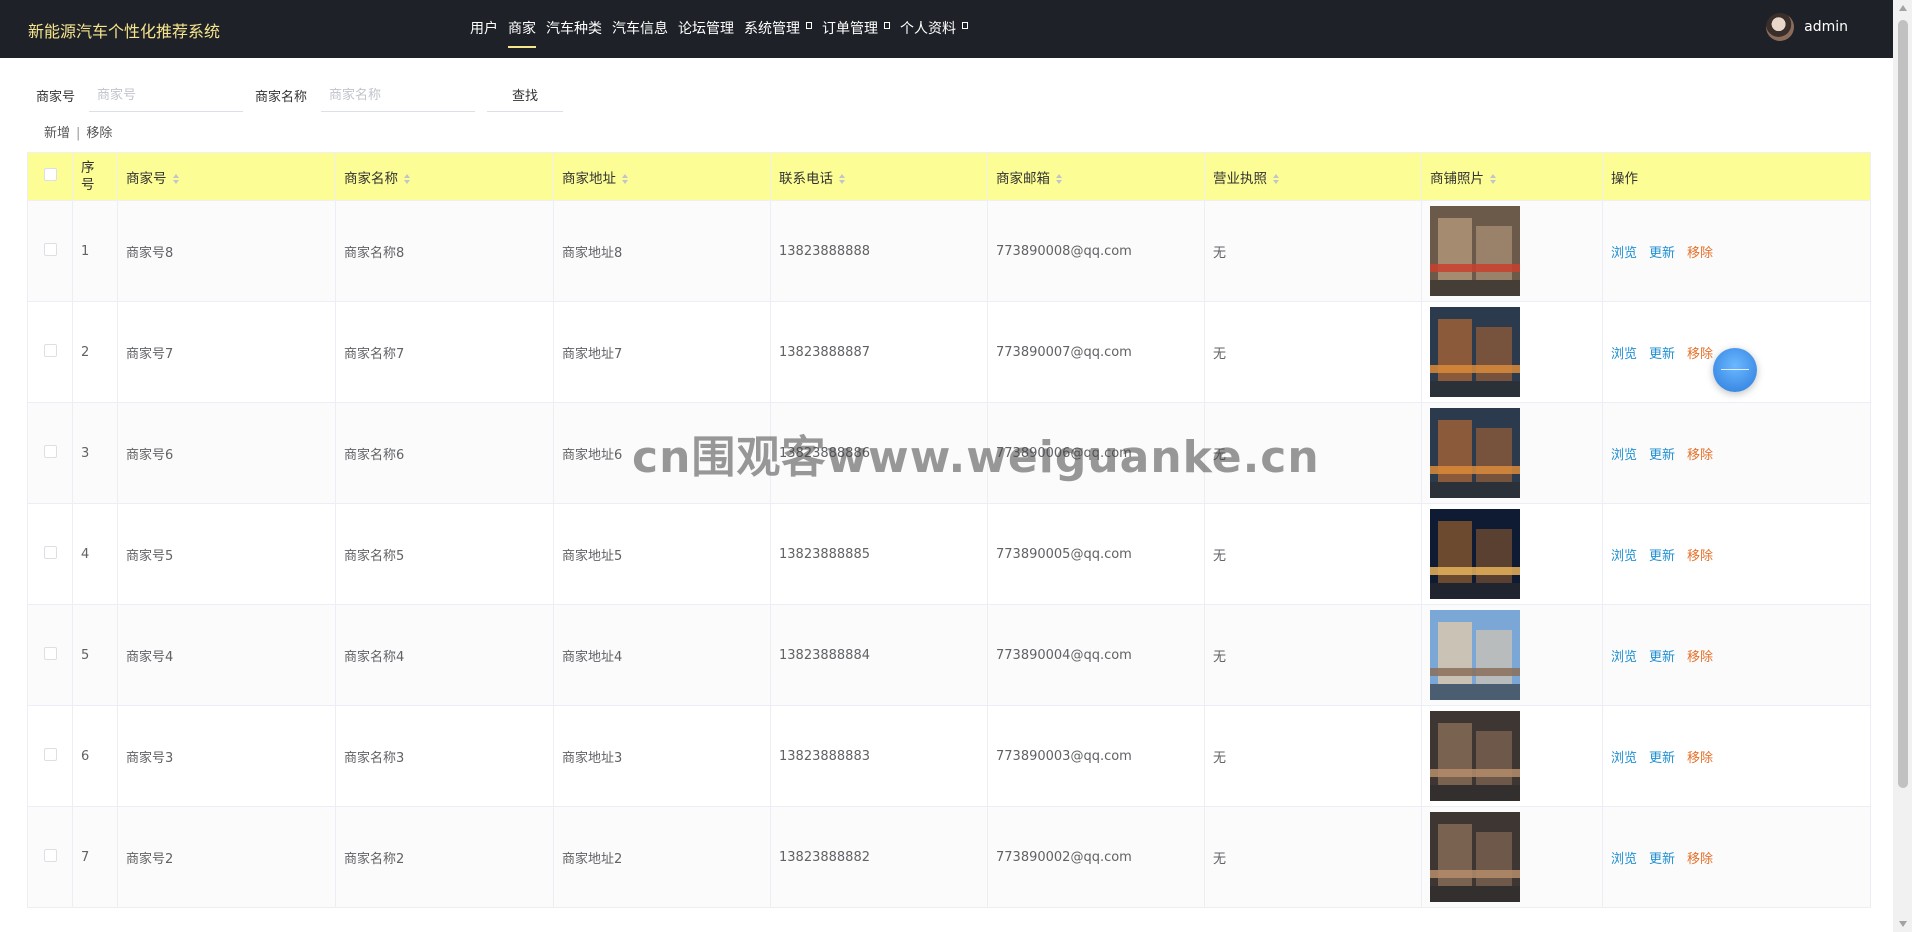  I want to click on header-label: 序号, so click(88, 176).